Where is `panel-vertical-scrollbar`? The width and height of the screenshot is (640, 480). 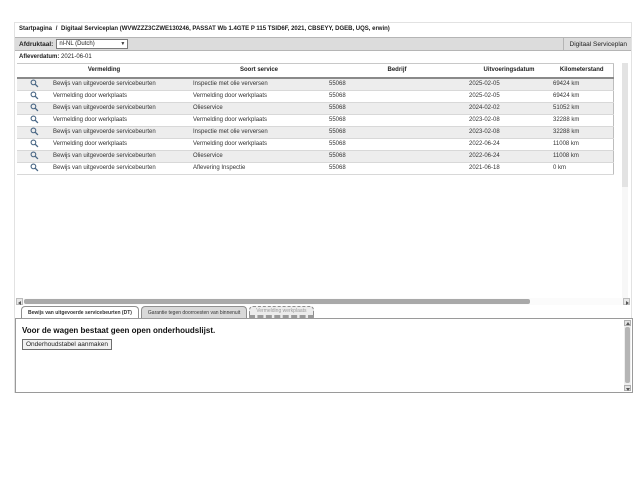 panel-vertical-scrollbar is located at coordinates (627, 355).